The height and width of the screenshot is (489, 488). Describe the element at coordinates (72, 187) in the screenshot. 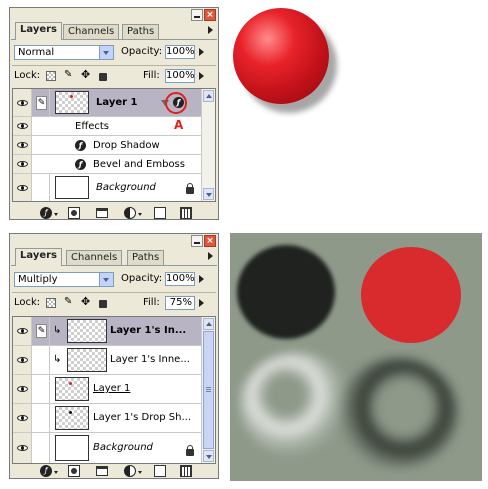

I see `layer-thumbnail` at that location.